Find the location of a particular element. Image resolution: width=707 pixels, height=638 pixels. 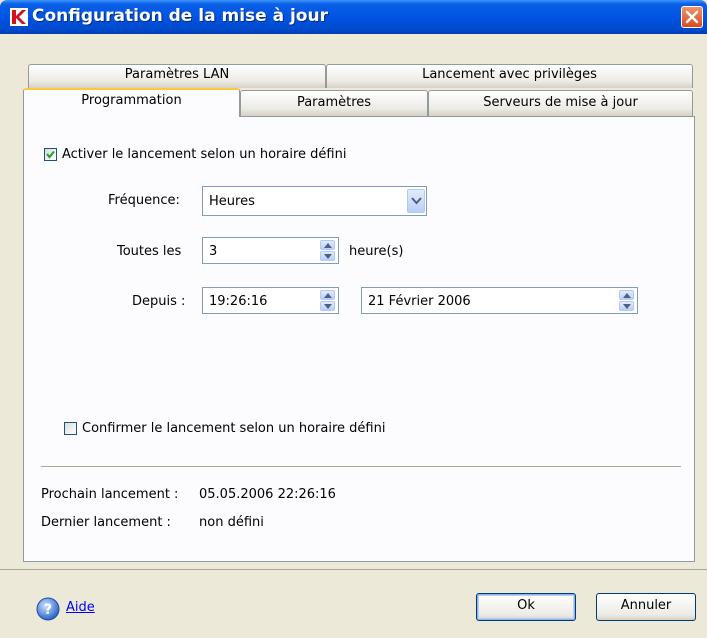

tab-label: Programmation is located at coordinates (131, 100).